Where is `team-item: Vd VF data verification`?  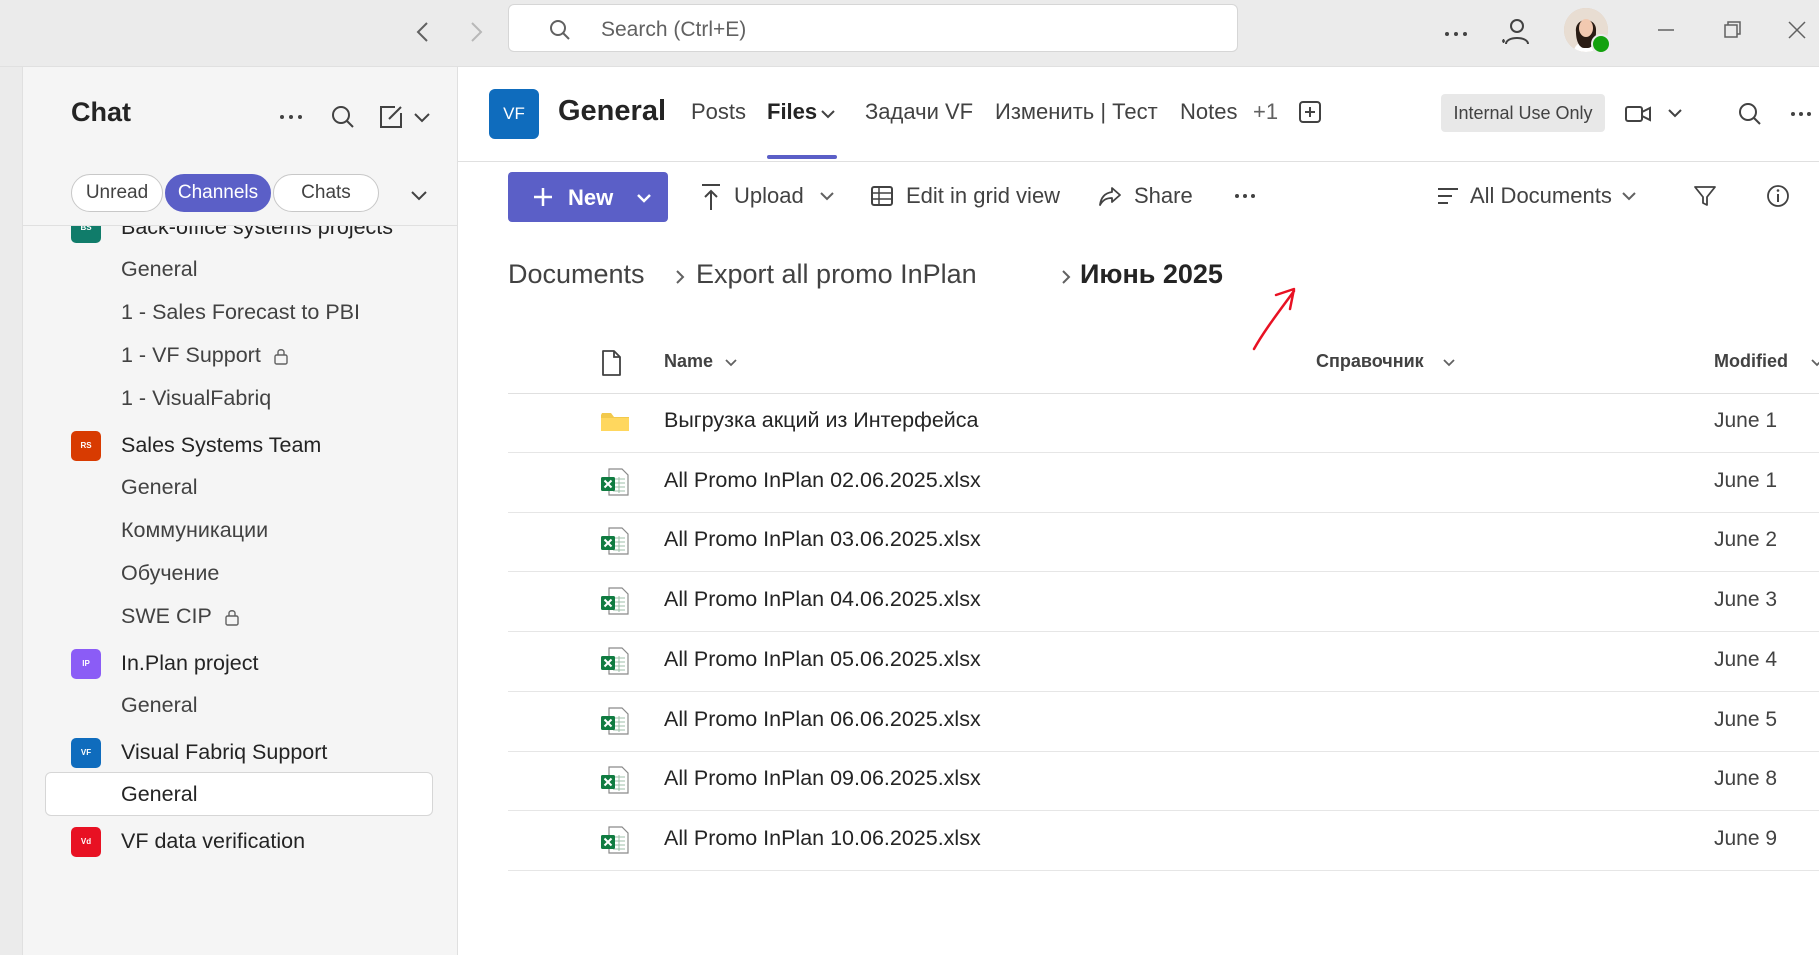
team-item: Vd VF data verification is located at coordinates (240, 842).